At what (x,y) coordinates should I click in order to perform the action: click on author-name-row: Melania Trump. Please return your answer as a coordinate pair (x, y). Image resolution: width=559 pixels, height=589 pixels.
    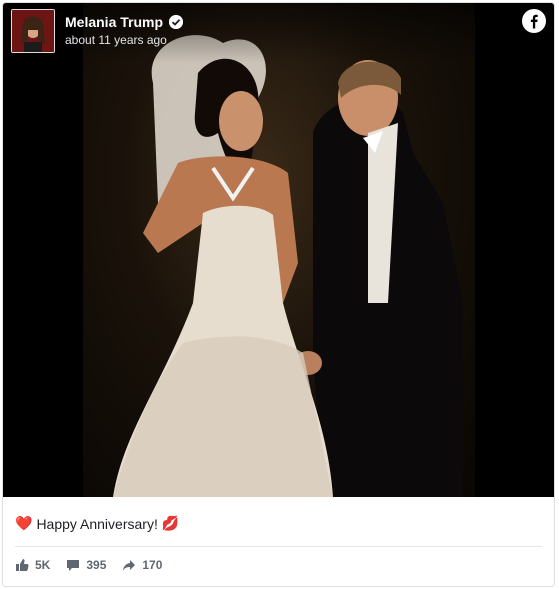
    Looking at the image, I should click on (124, 22).